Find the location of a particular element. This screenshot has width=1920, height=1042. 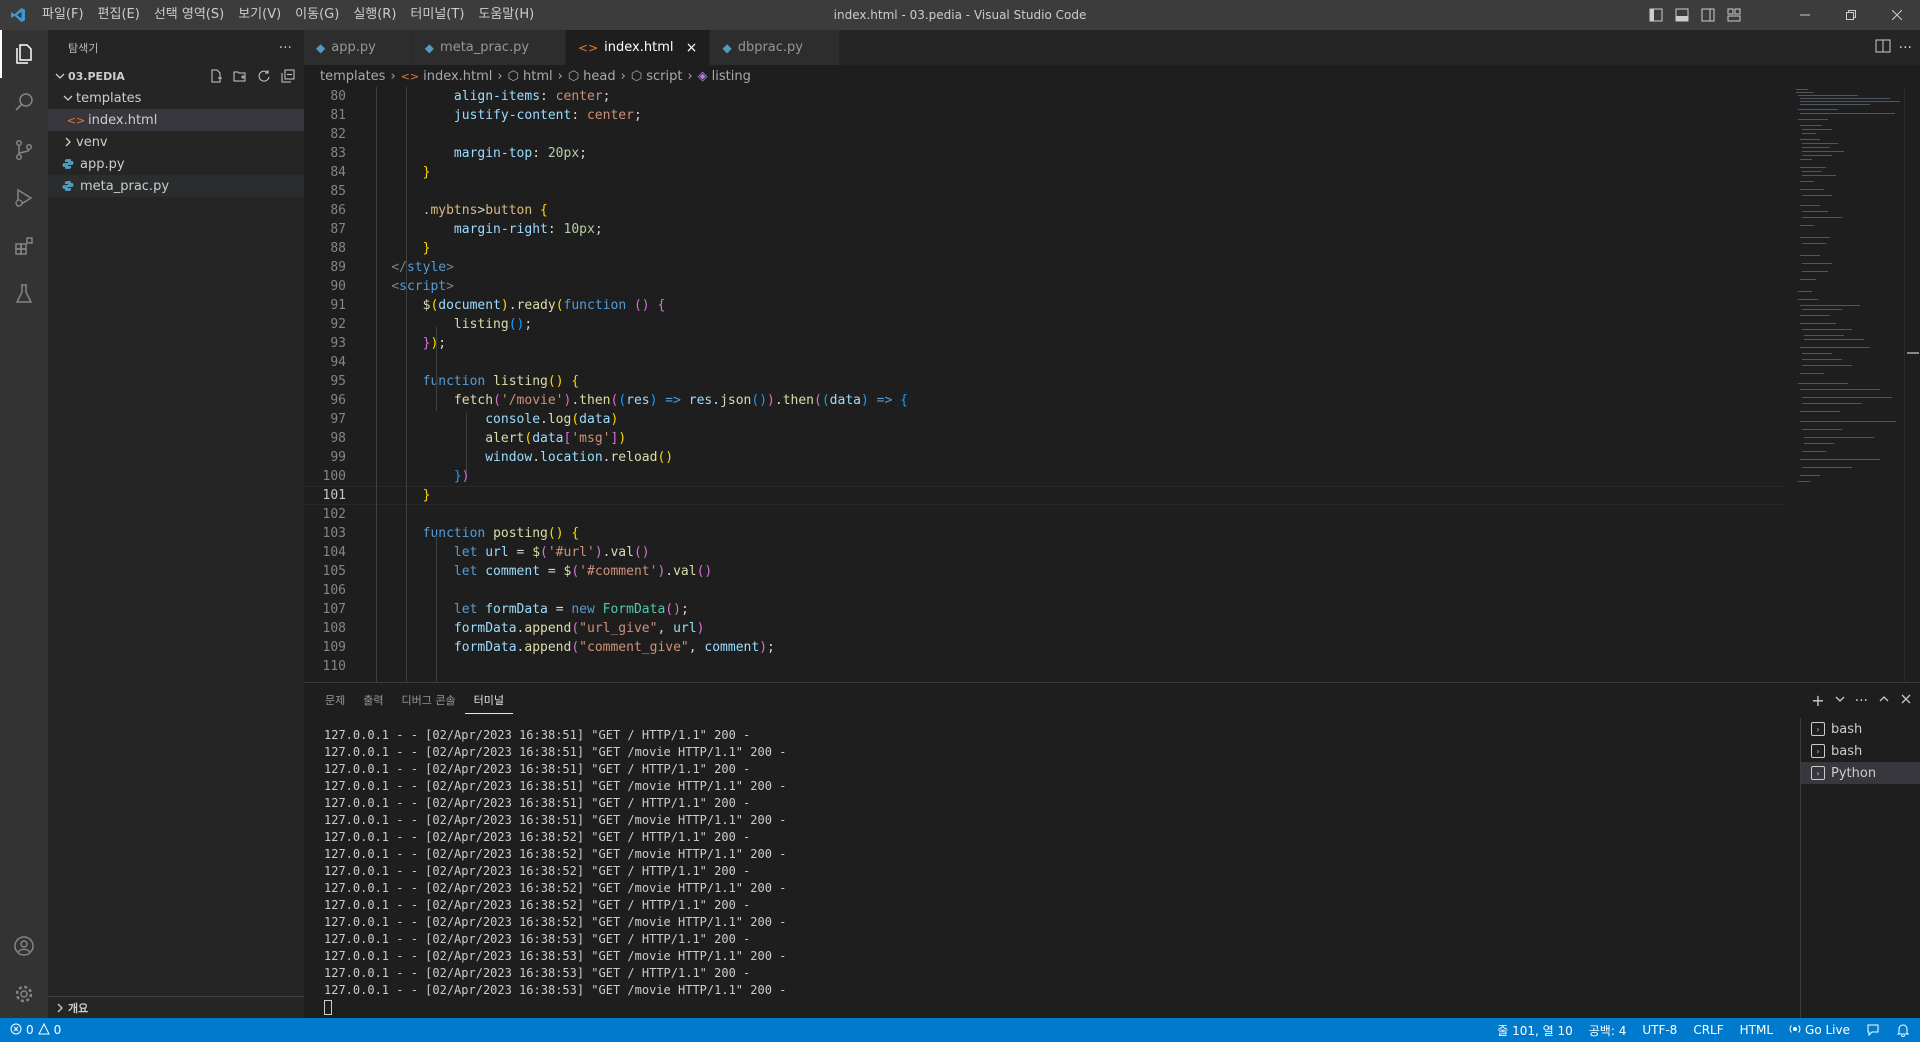

settings-gear-icon is located at coordinates (24, 994).